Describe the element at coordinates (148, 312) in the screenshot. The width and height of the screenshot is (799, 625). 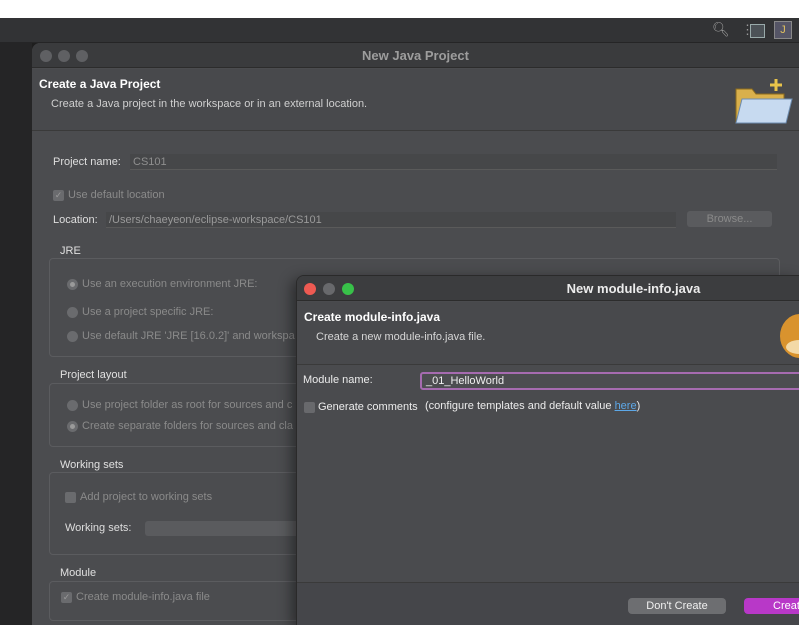
I see `jre-project-specific-label: Use a project specific JRE:` at that location.